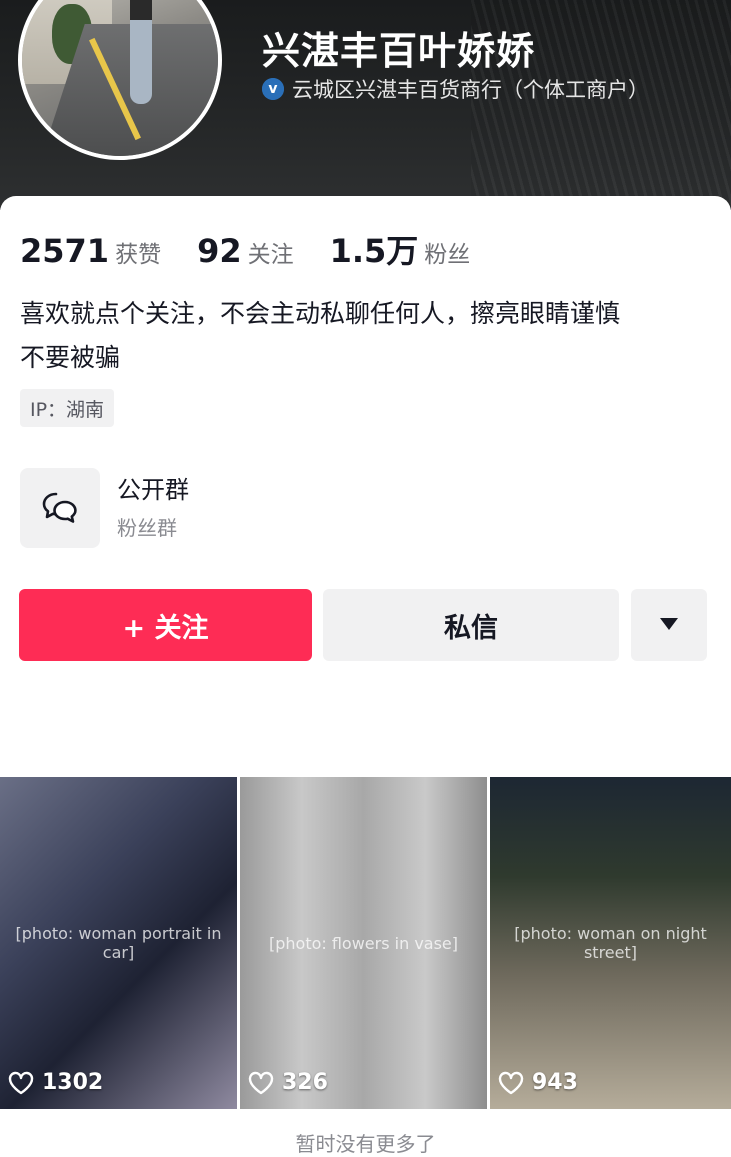  What do you see at coordinates (165, 625) in the screenshot?
I see `follow-button: + 关注` at bounding box center [165, 625].